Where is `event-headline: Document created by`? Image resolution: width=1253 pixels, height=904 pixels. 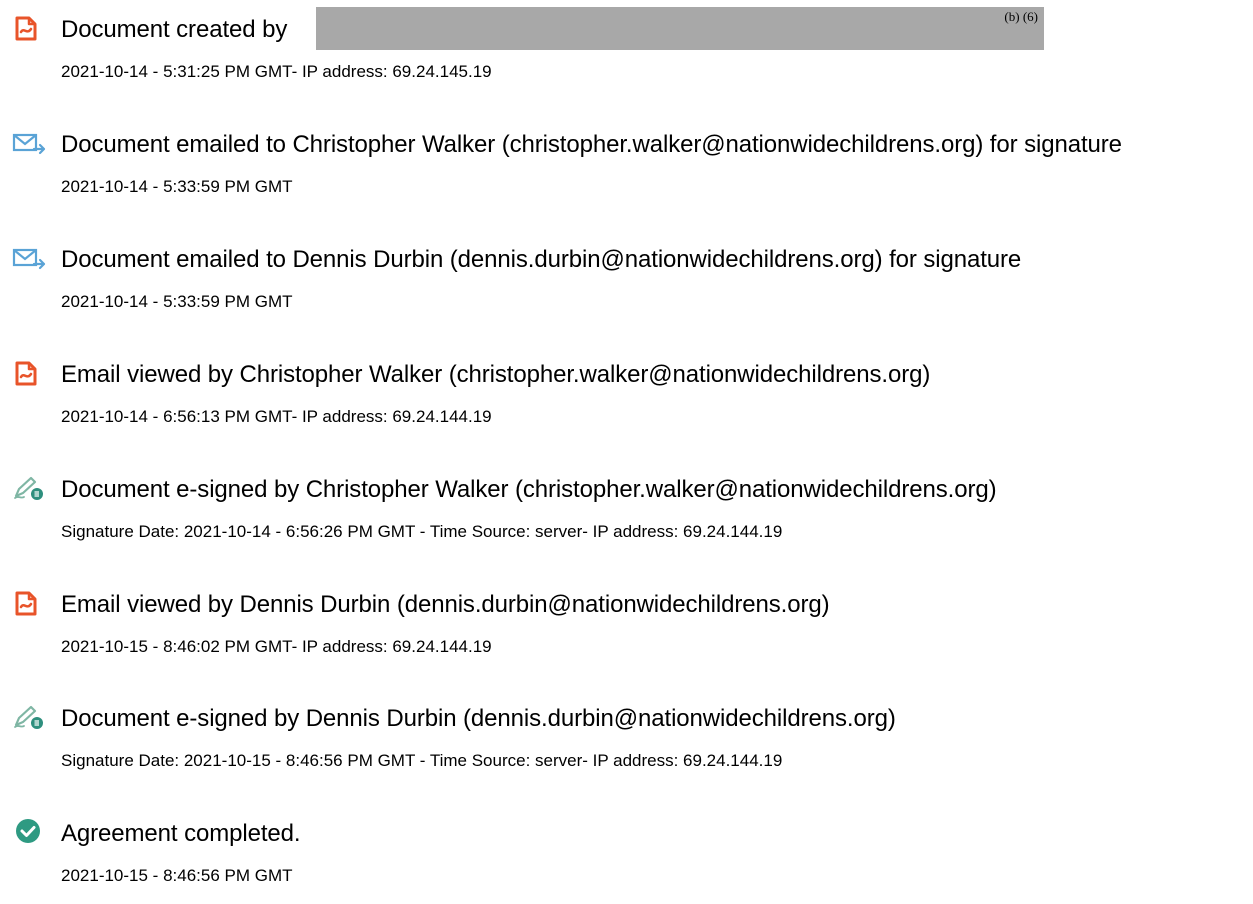
event-headline: Document created by is located at coordinates (174, 29).